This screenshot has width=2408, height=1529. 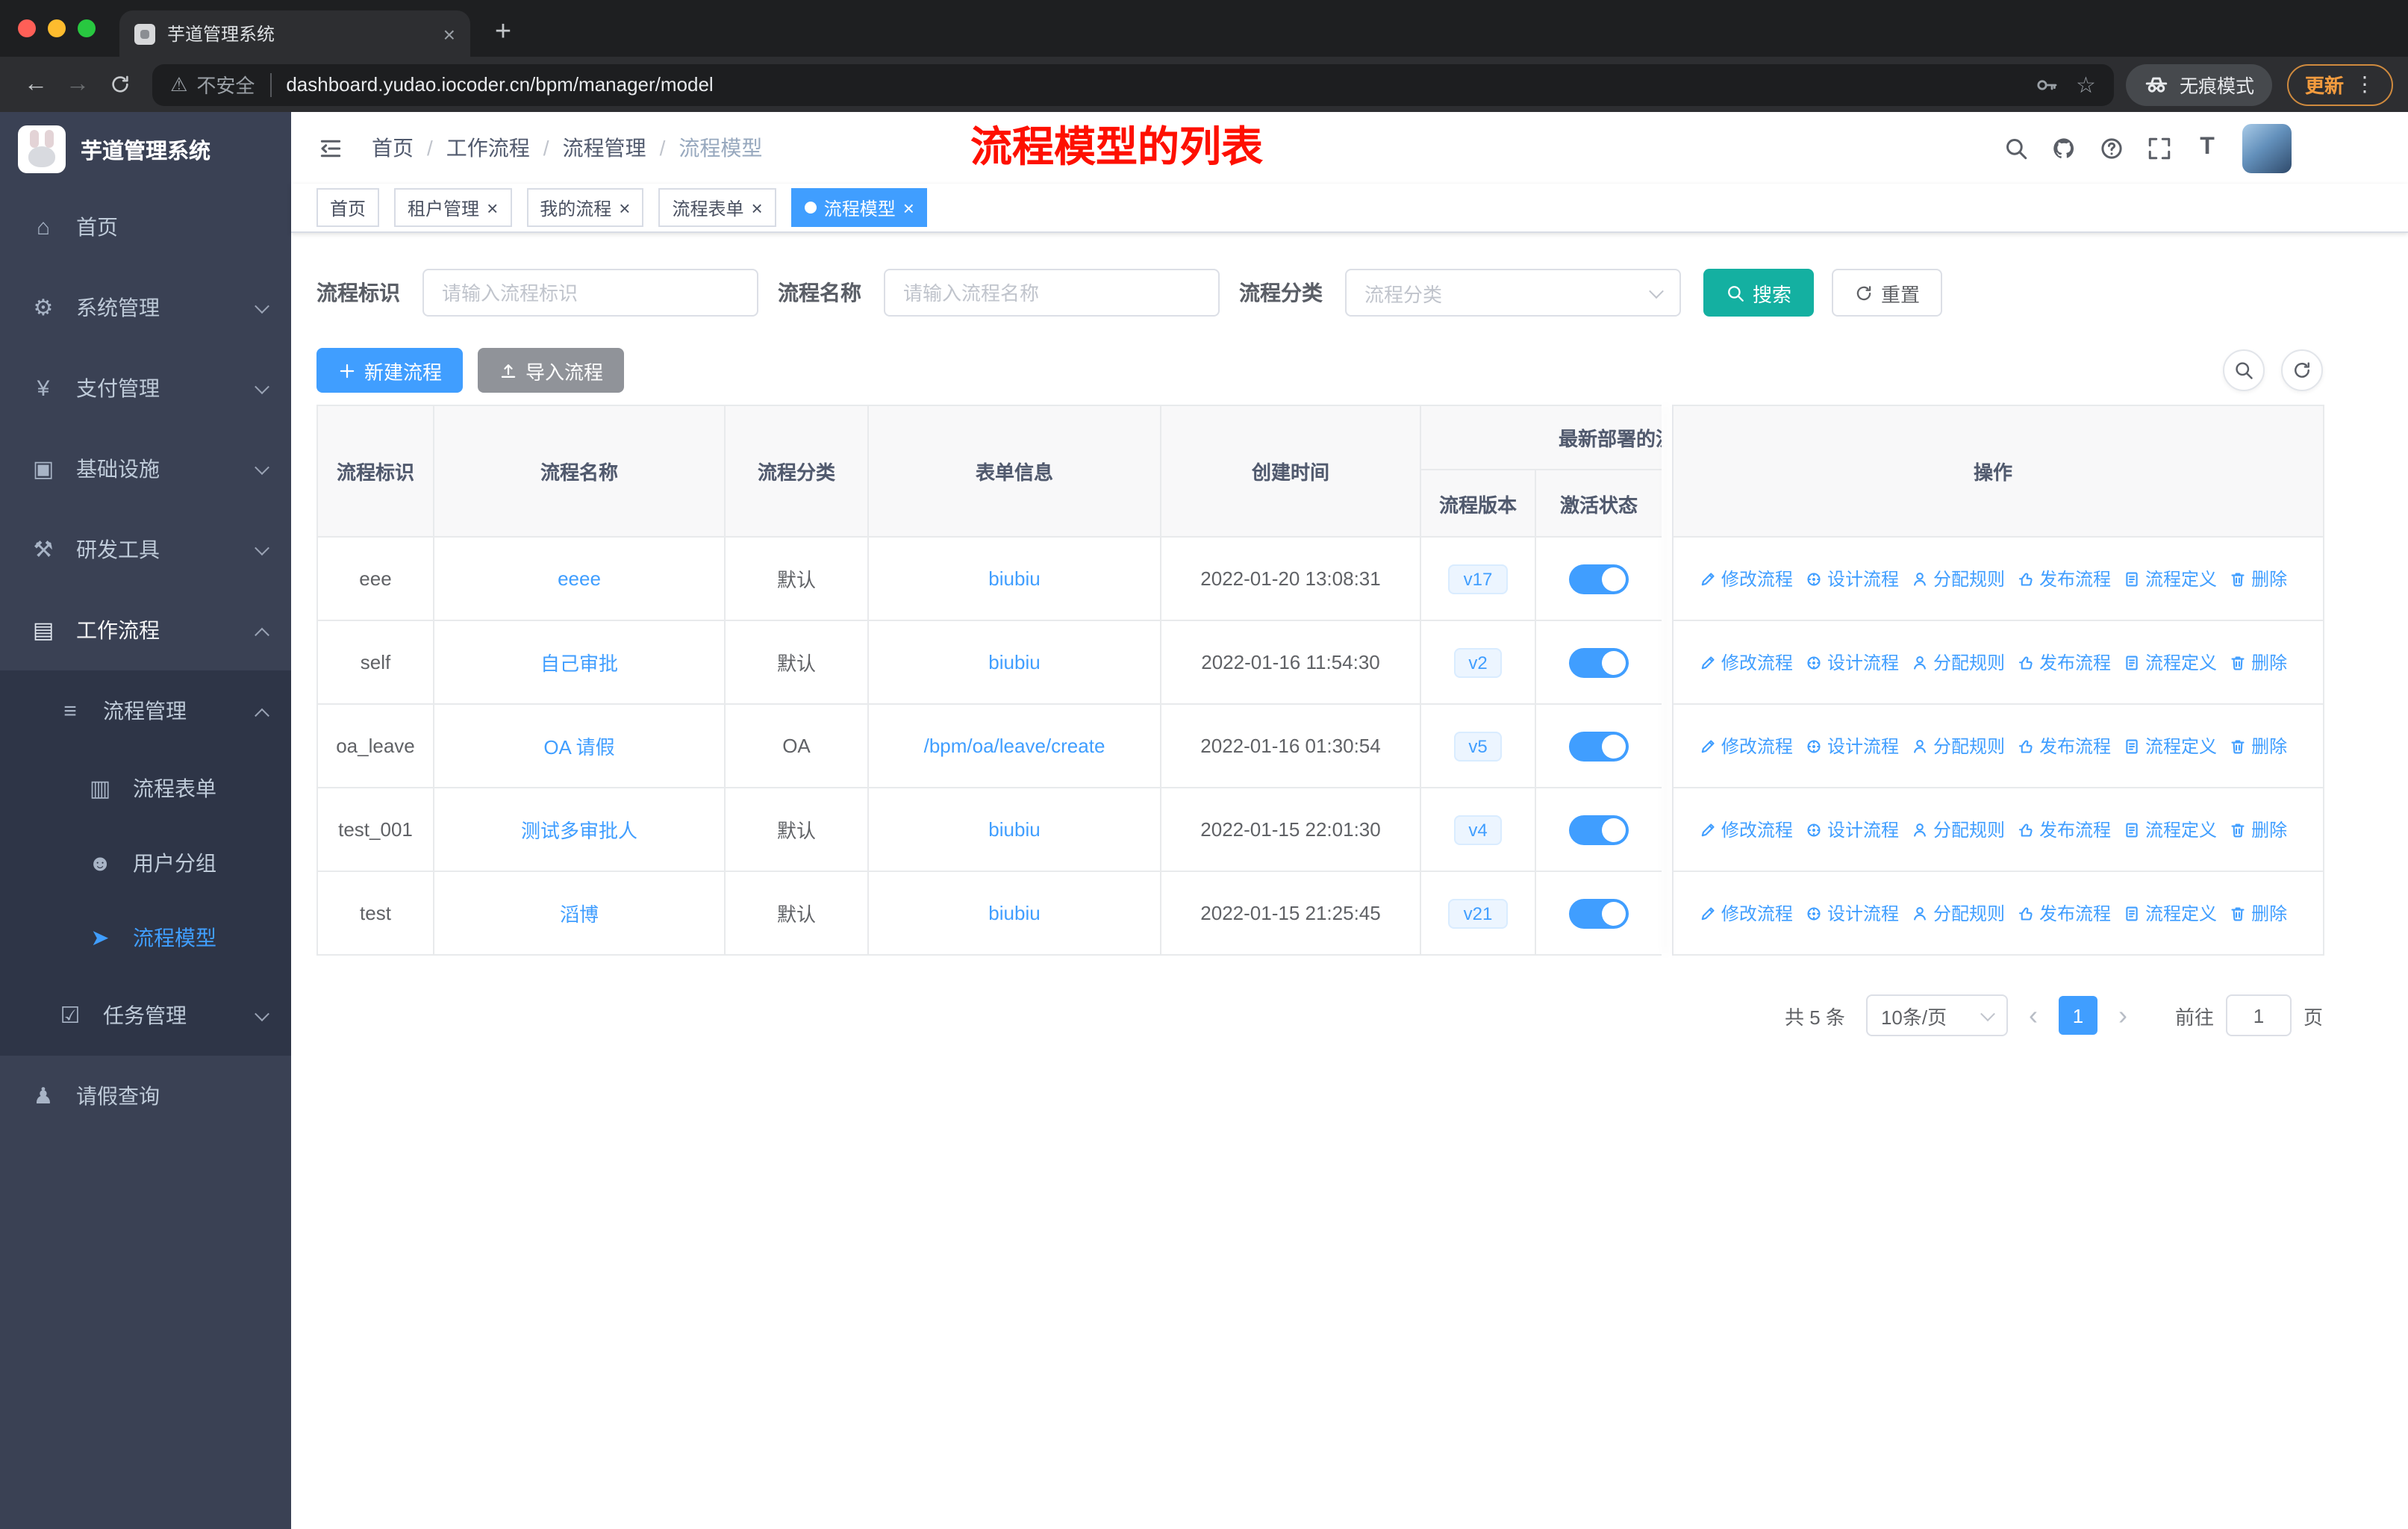 I want to click on forward-icon: →, so click(x=78, y=84).